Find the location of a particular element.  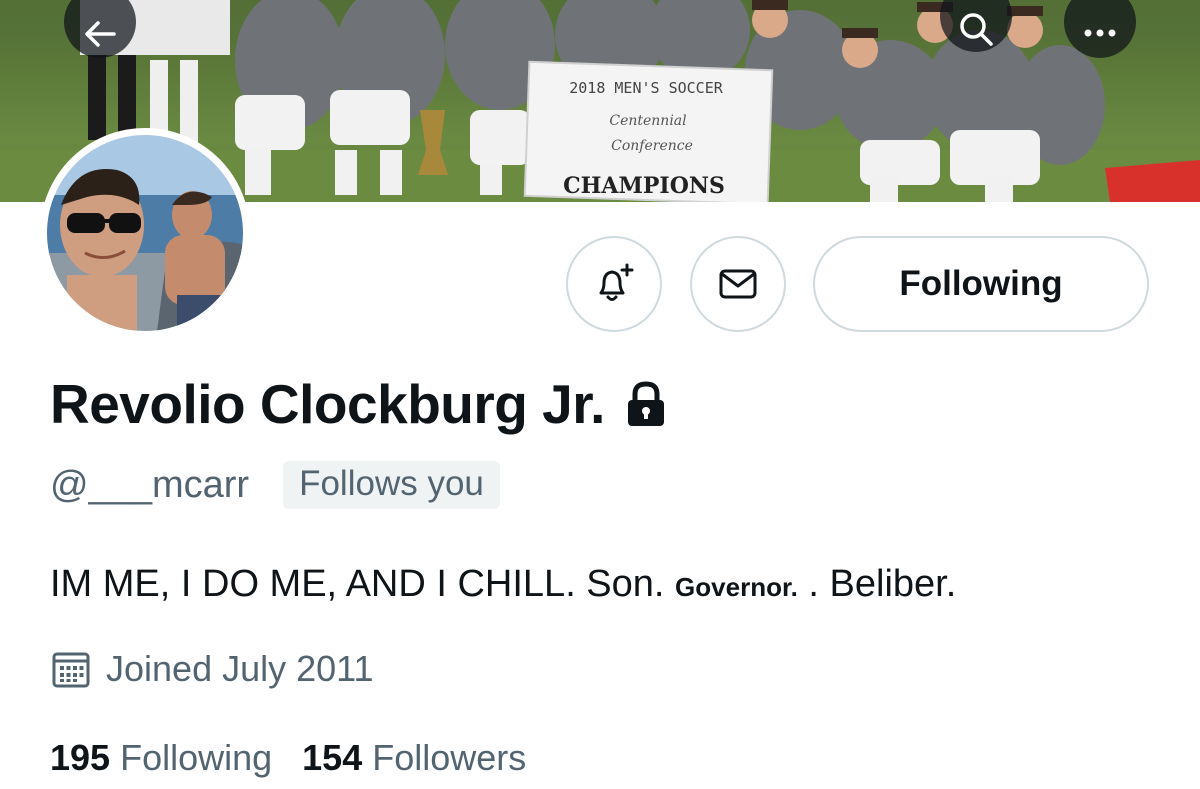

following-count: 195 is located at coordinates (80, 757).